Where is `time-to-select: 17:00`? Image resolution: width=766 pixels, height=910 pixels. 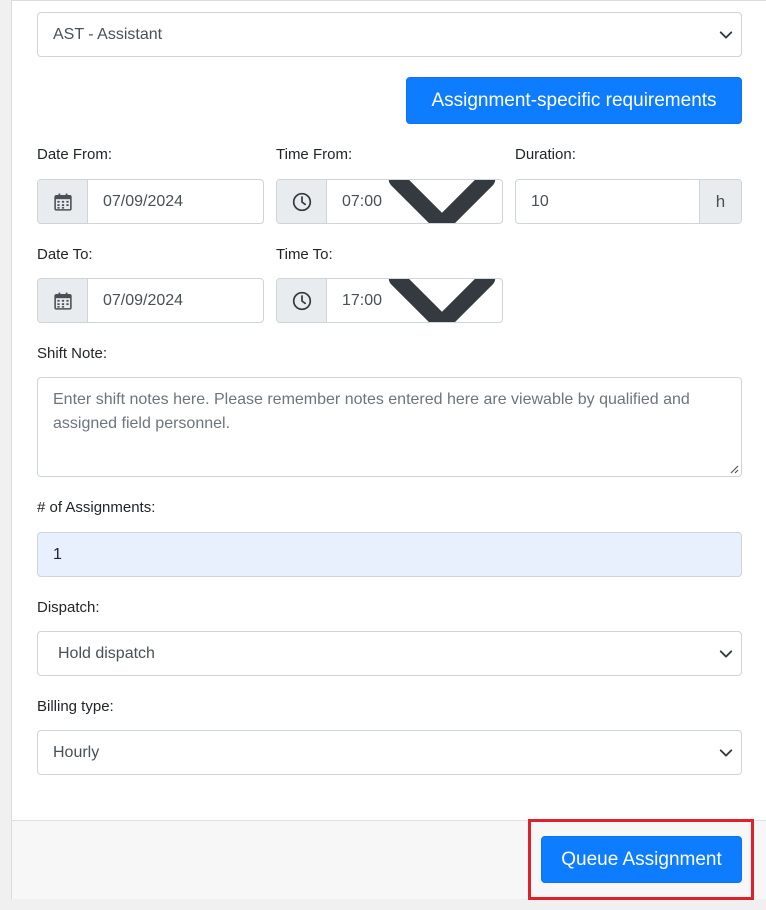
time-to-select: 17:00 is located at coordinates (414, 300).